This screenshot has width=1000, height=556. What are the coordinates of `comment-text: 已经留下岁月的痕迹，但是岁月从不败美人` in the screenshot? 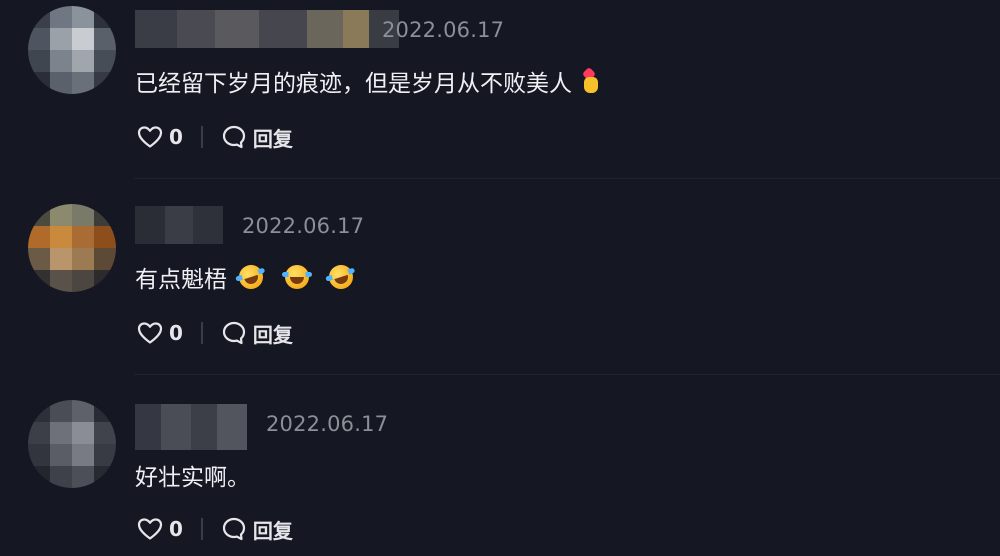 It's located at (367, 81).